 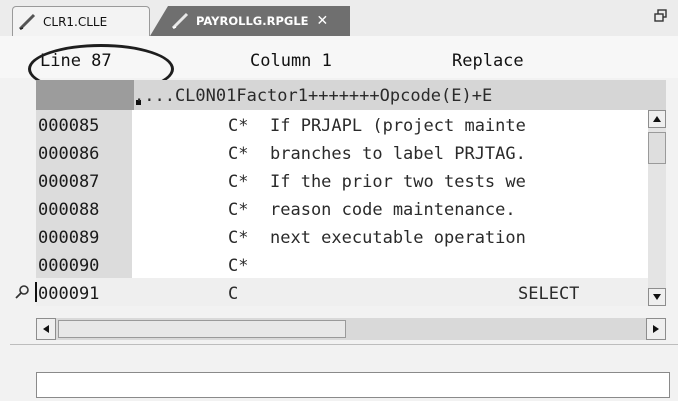 I want to click on panel-divider, so click(x=344, y=344).